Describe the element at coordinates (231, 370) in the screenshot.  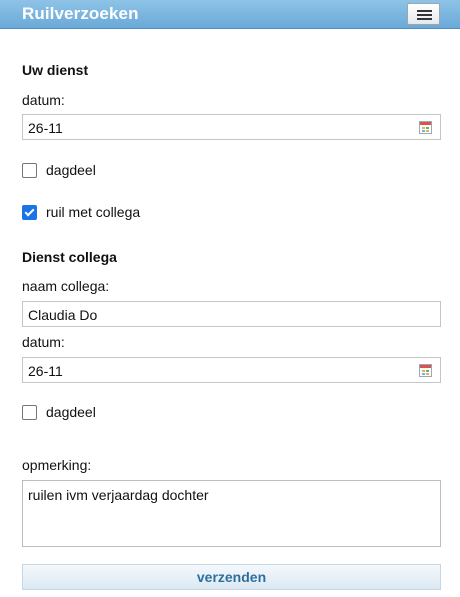
I see `colleague-date-input: 26-11` at that location.